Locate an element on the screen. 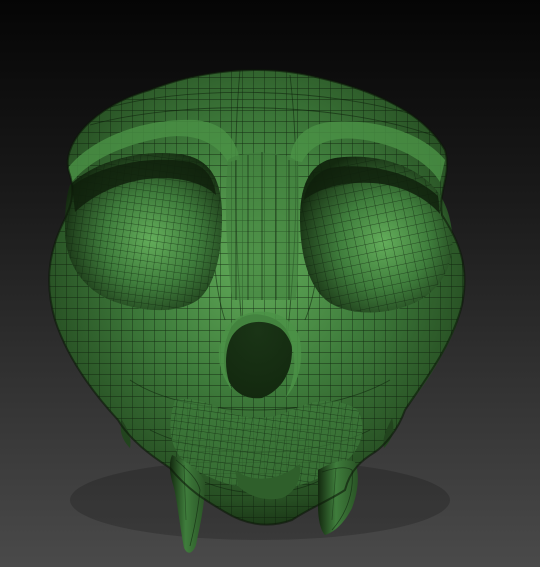  nasal-bridge is located at coordinates (262, 226).